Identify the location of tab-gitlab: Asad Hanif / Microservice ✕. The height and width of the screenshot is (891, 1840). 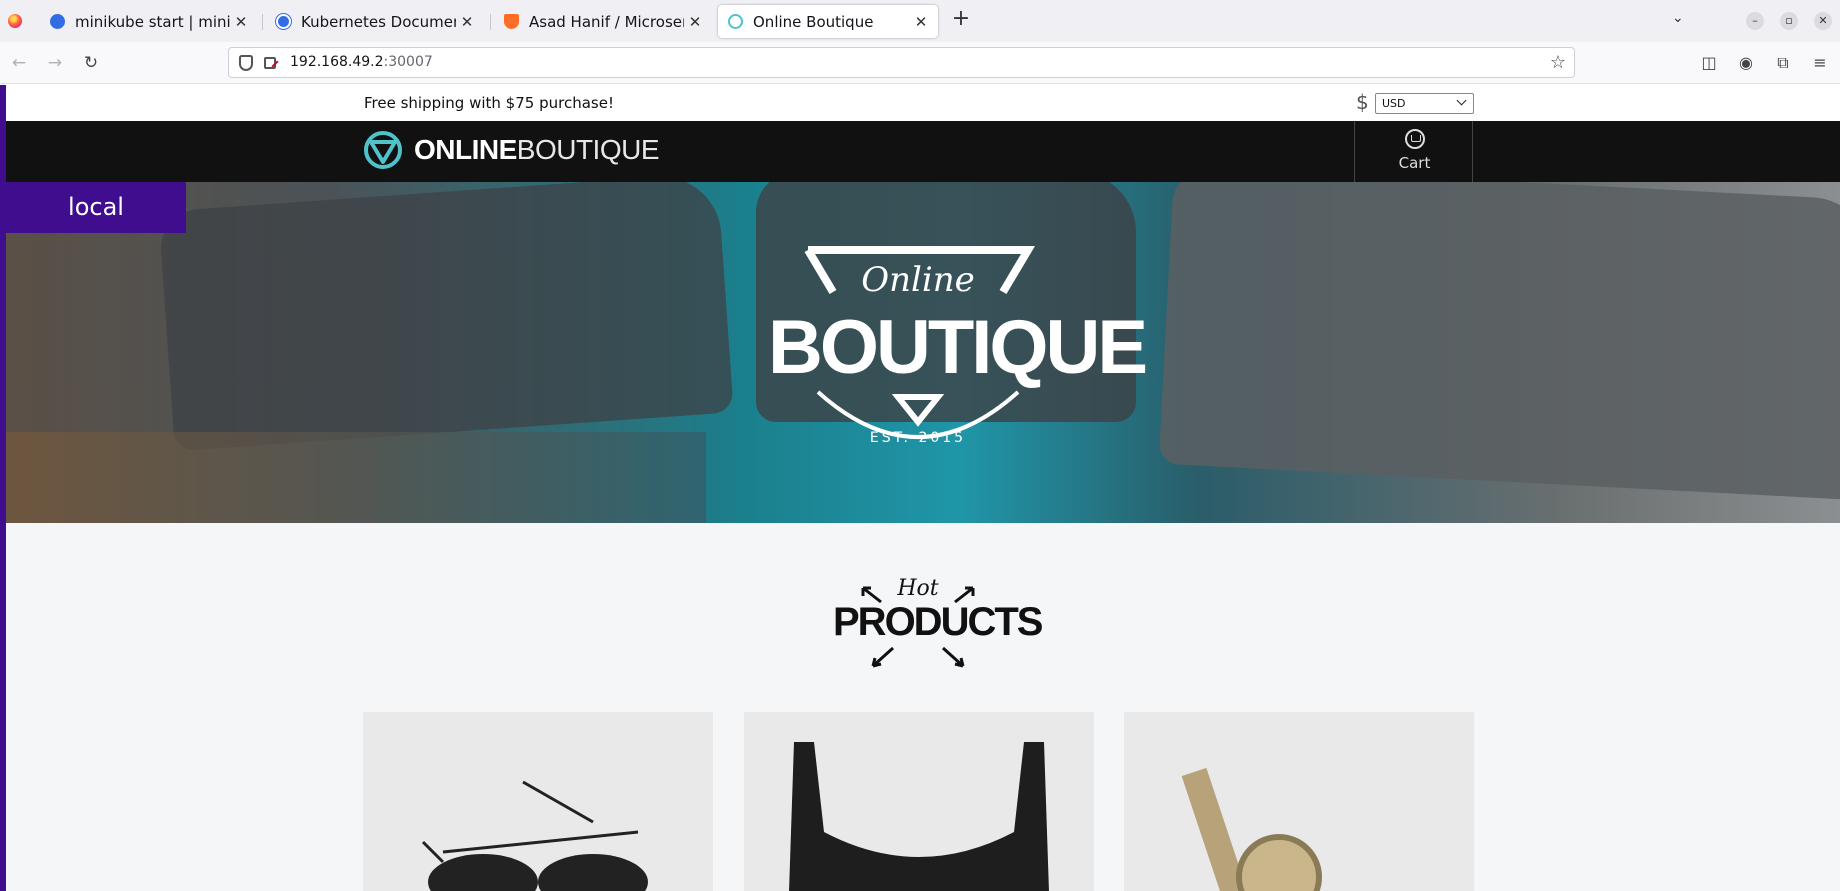
(603, 21).